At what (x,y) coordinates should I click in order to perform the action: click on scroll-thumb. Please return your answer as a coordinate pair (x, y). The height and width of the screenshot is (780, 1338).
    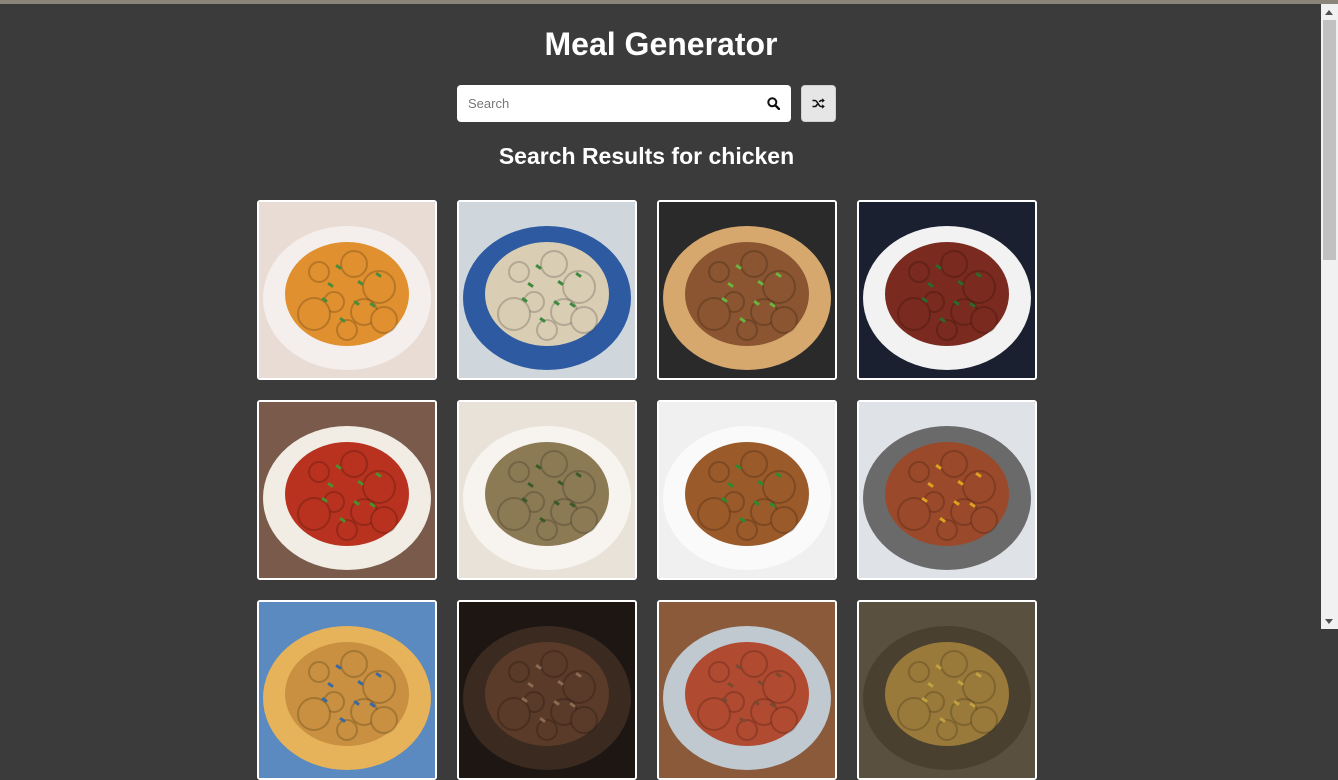
    Looking at the image, I should click on (1329, 140).